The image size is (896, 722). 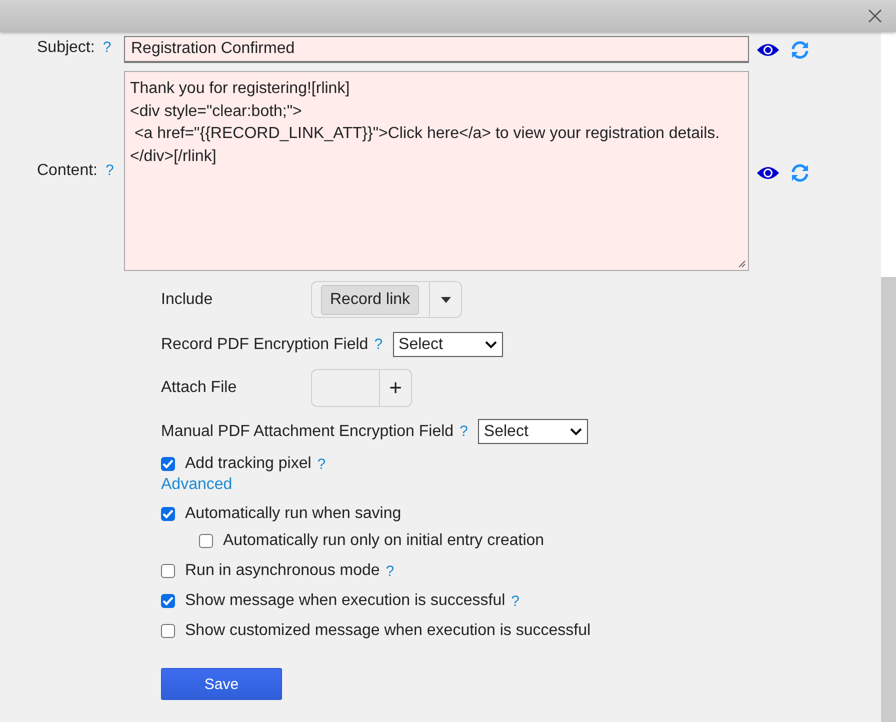 What do you see at coordinates (875, 16) in the screenshot?
I see `close-icon` at bounding box center [875, 16].